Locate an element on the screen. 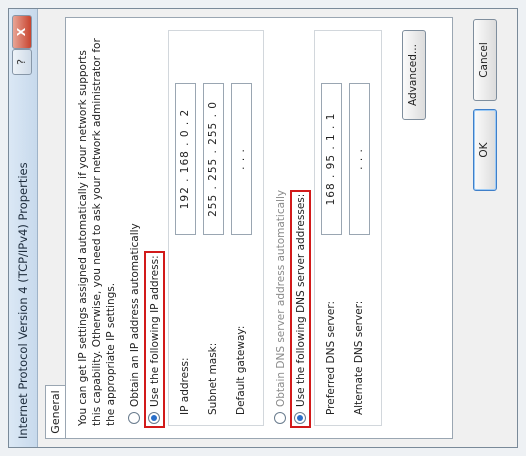 The width and height of the screenshot is (526, 456). default-gateway-label: Default gateway: is located at coordinates (241, 370).